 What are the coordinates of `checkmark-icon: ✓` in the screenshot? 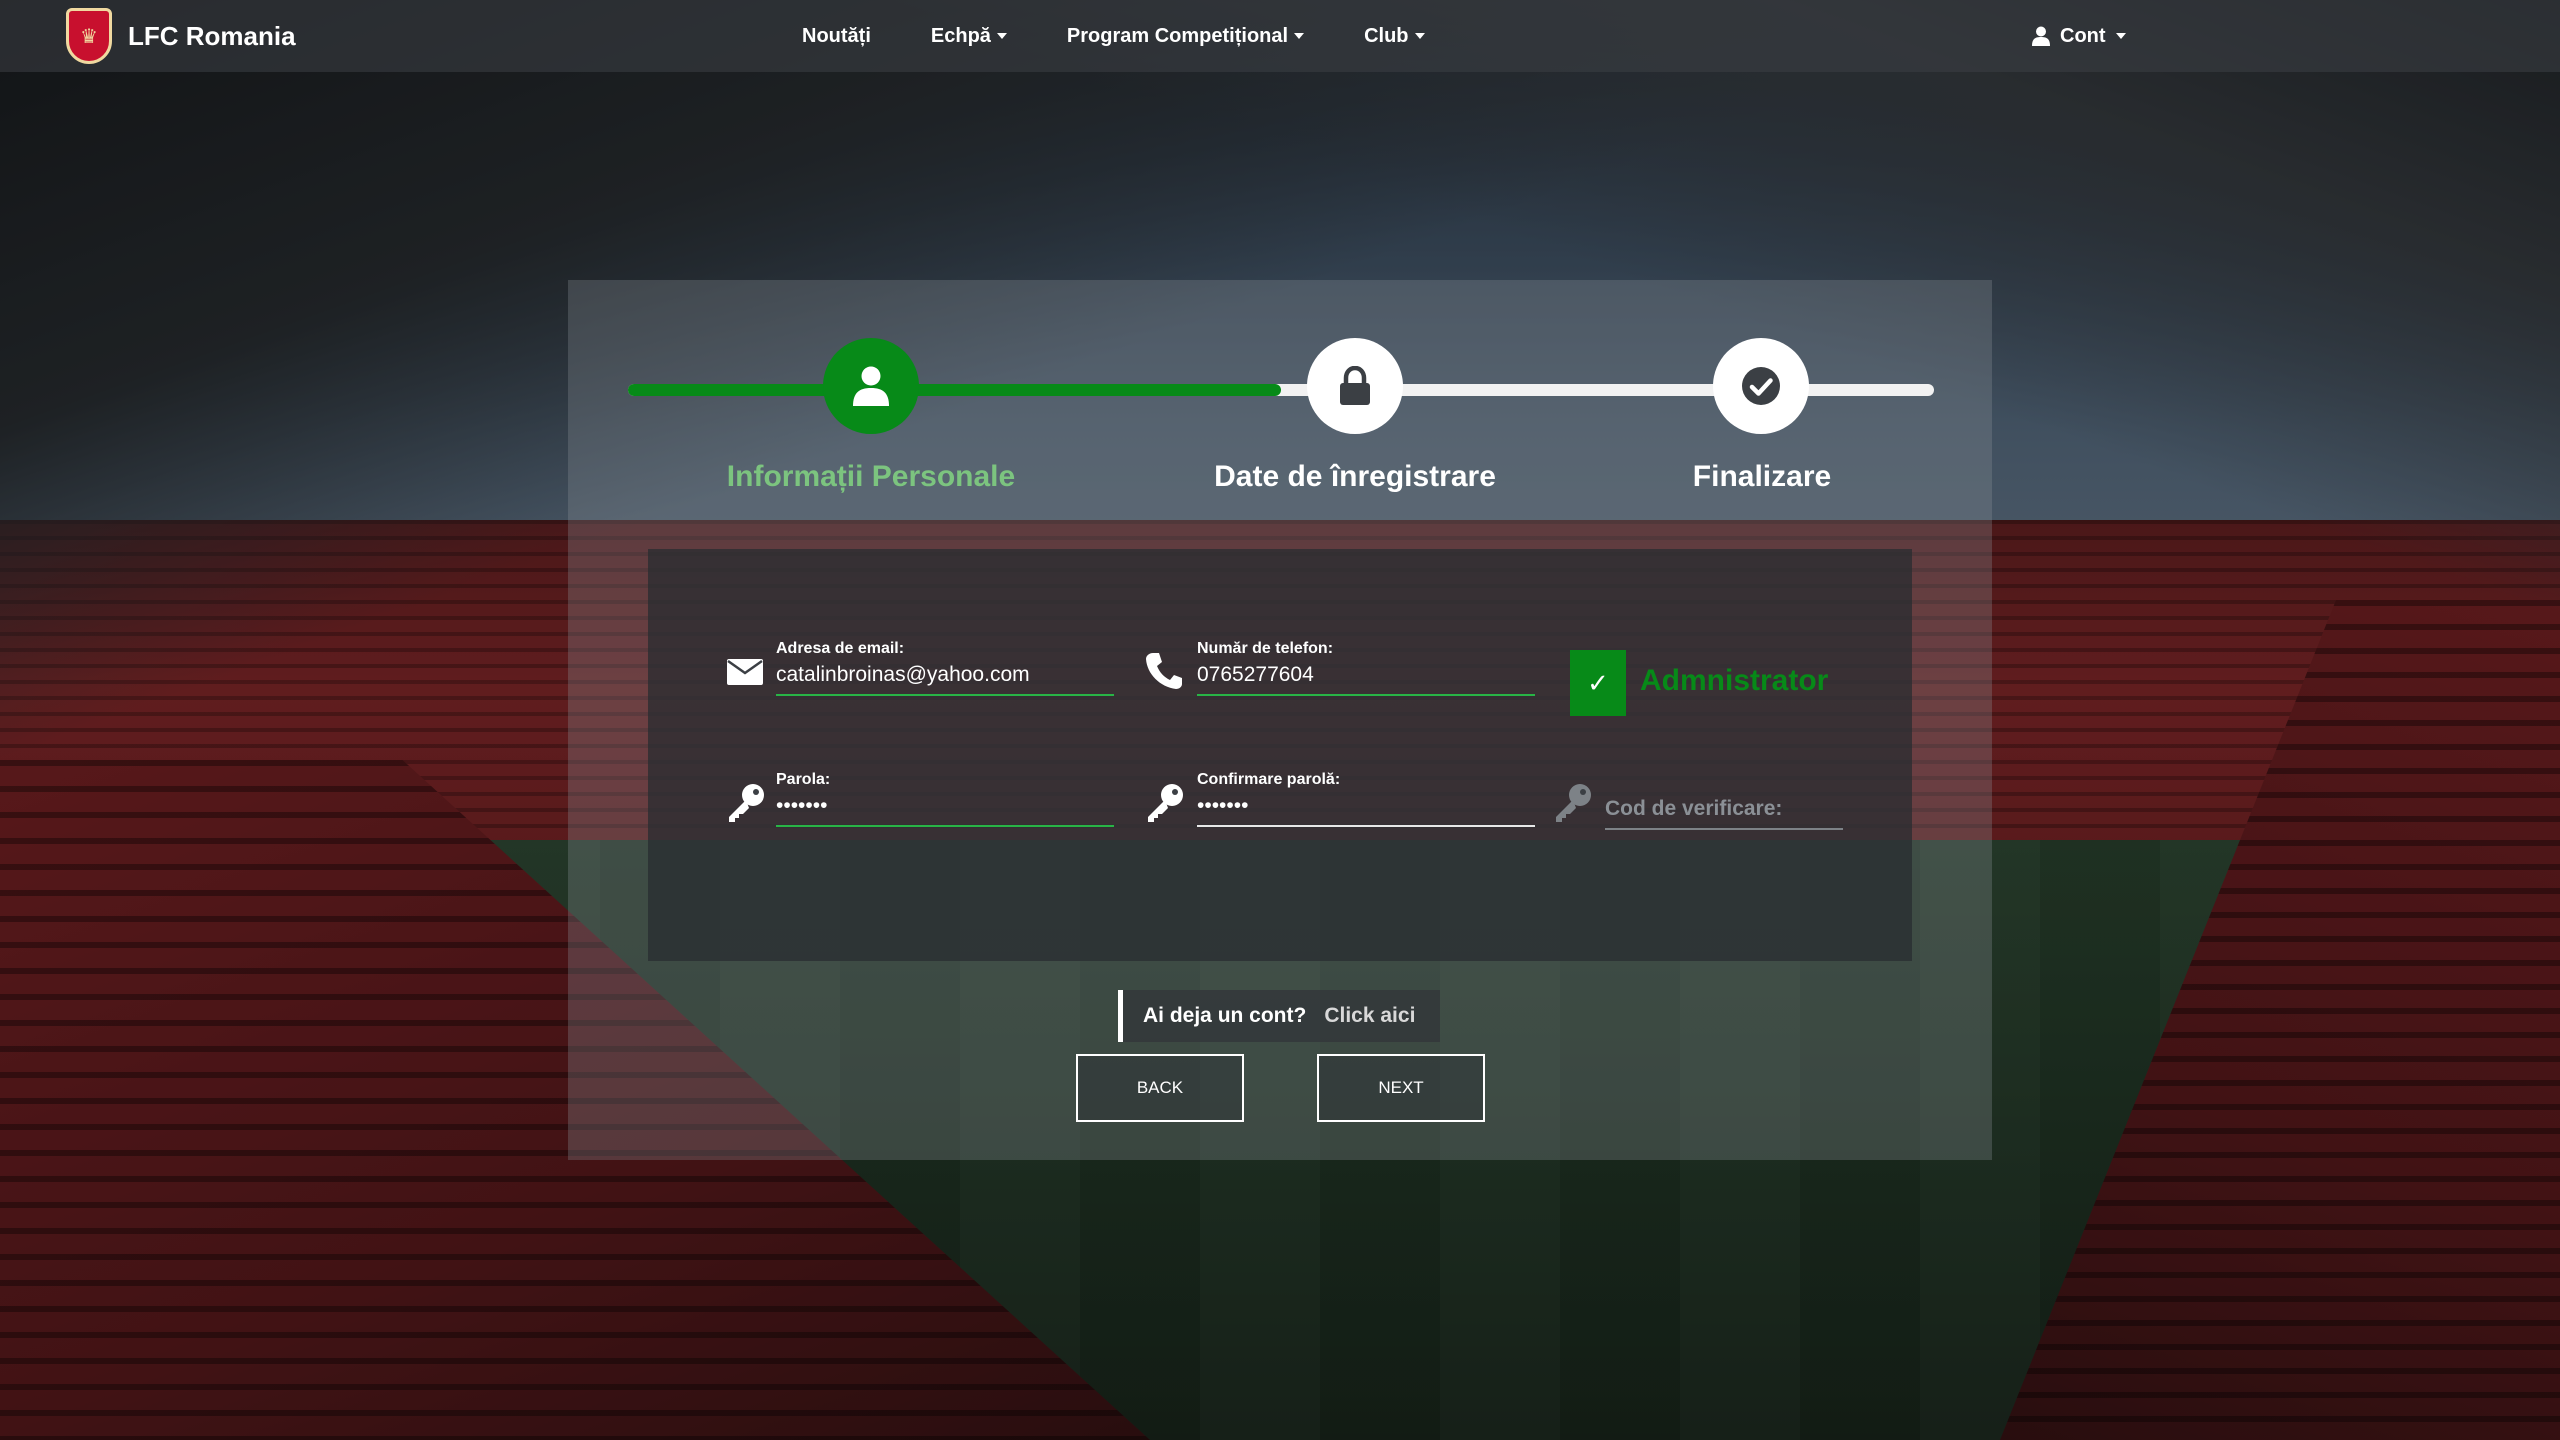 It's located at (1598, 682).